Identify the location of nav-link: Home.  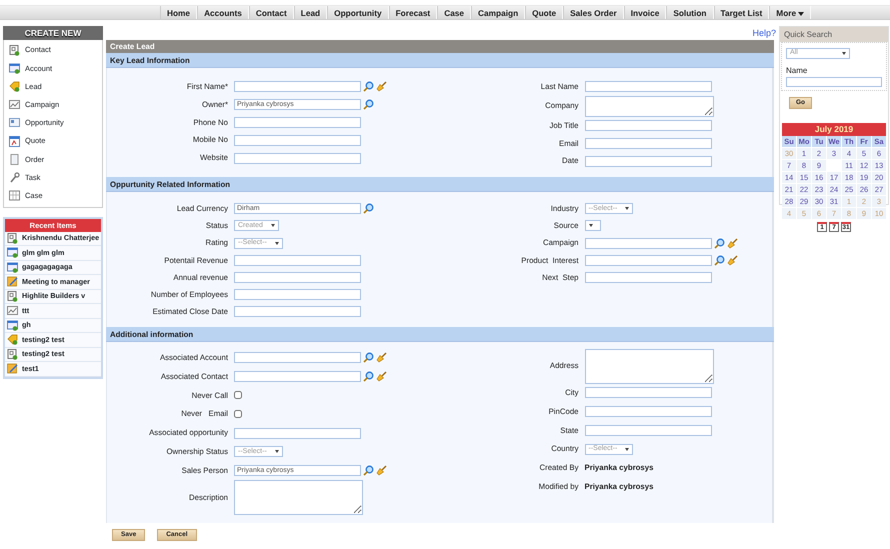
(179, 12).